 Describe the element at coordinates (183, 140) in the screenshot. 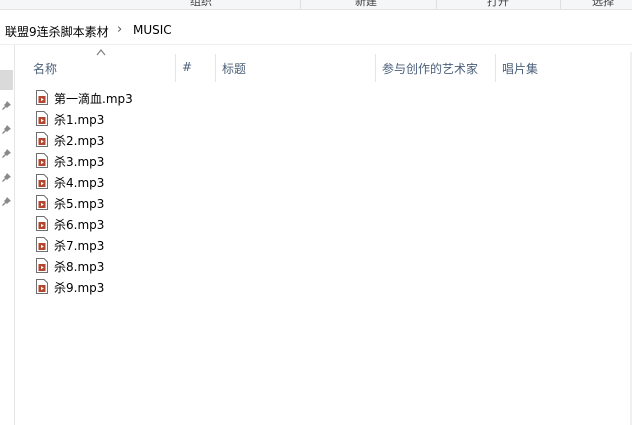

I see `list-item: 杀2.mp3` at that location.